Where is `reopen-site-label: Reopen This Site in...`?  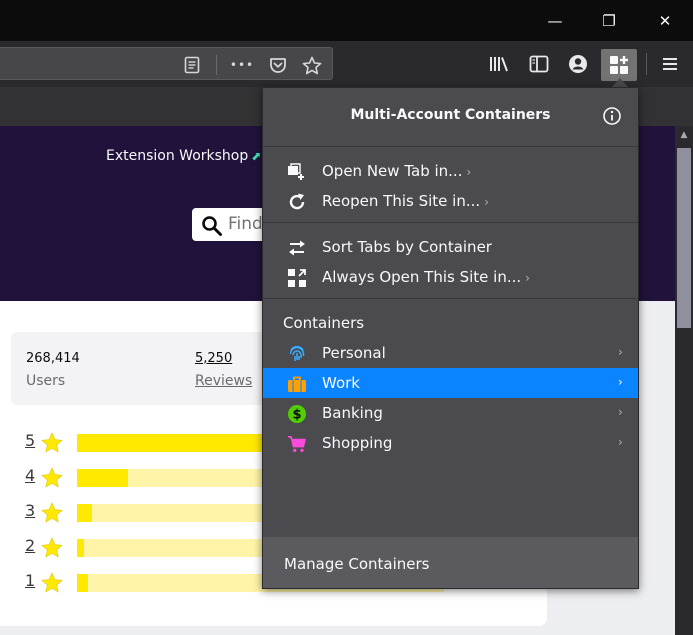
reopen-site-label: Reopen This Site in... is located at coordinates (401, 201).